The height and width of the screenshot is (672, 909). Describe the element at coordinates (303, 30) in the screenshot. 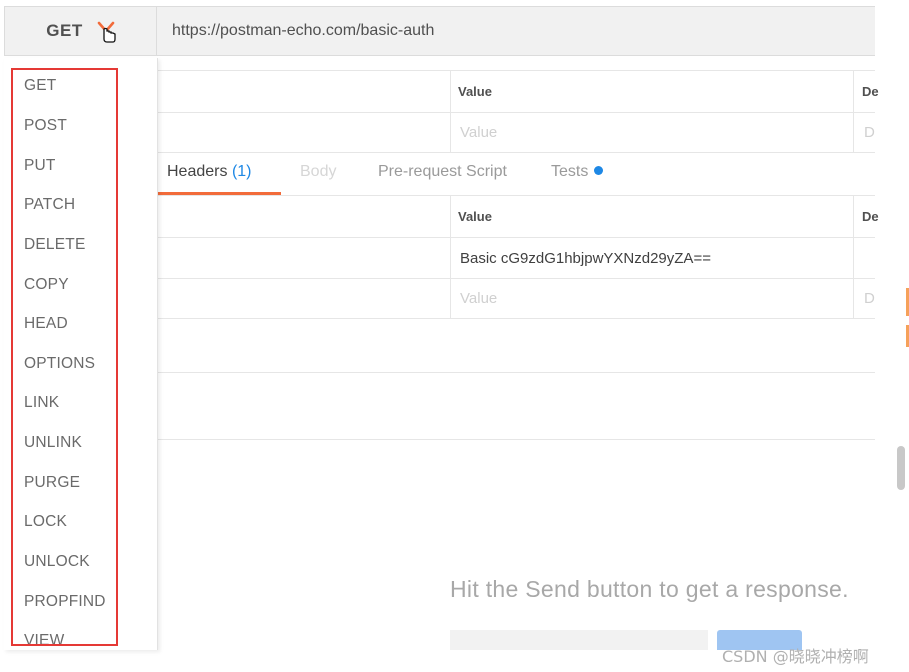

I see `url-text: https://postman-echo.com/basic-auth` at that location.